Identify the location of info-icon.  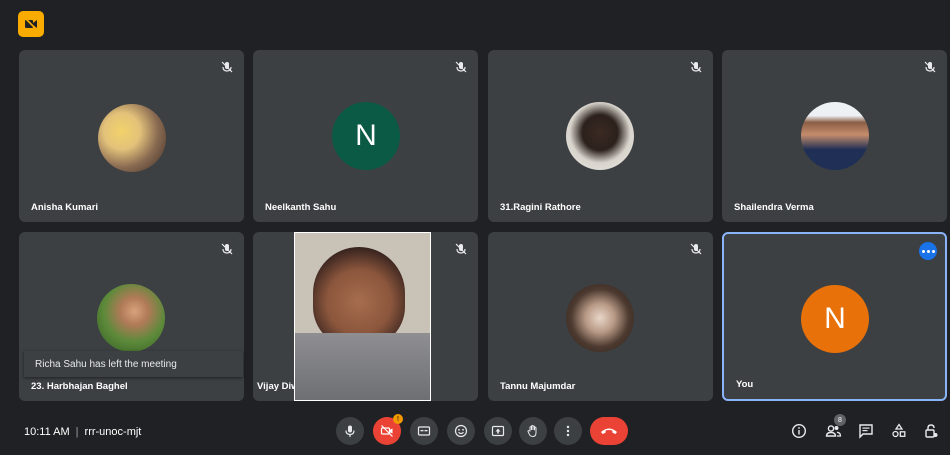
(799, 431).